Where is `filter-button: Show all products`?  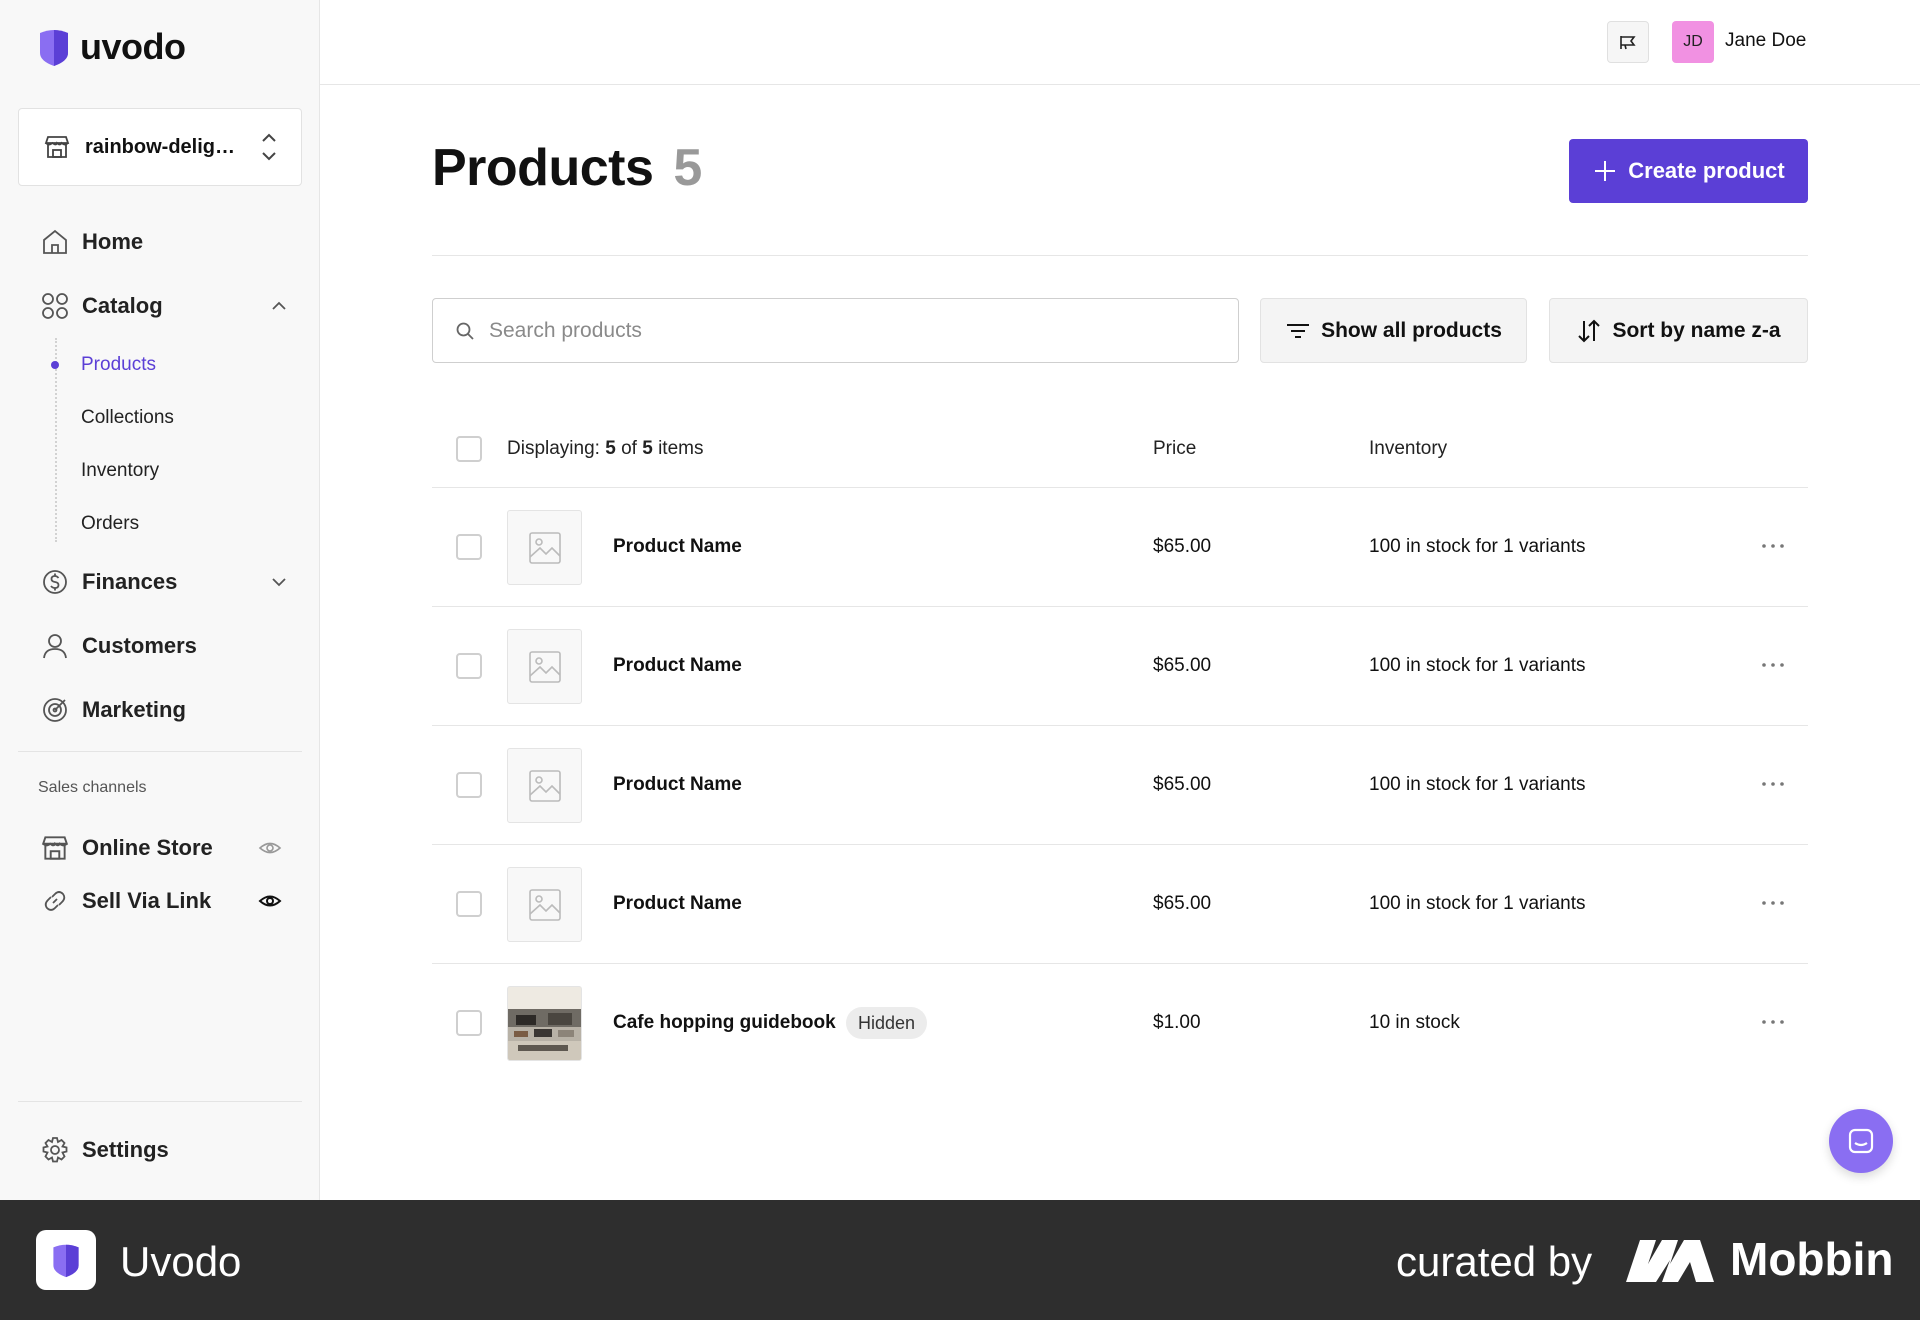
filter-button: Show all products is located at coordinates (1393, 330).